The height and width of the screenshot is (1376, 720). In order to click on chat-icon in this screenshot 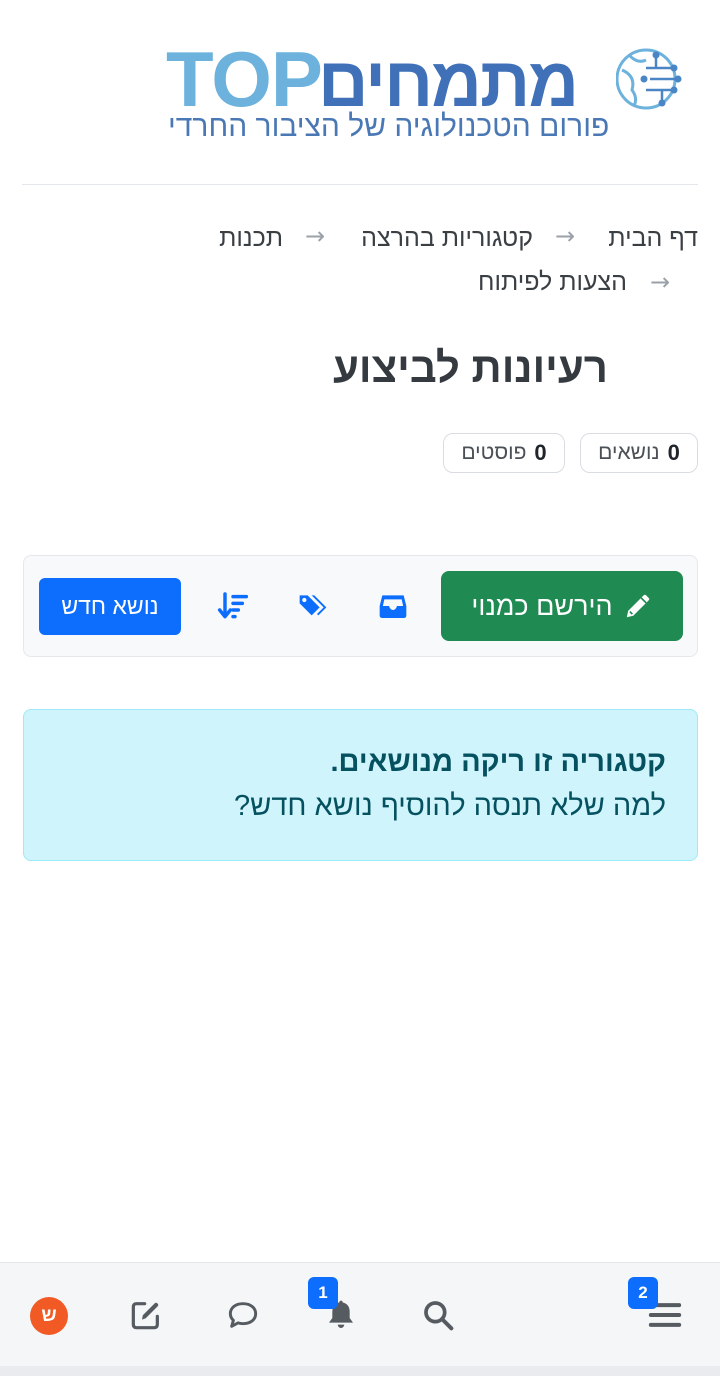, I will do `click(243, 1315)`.